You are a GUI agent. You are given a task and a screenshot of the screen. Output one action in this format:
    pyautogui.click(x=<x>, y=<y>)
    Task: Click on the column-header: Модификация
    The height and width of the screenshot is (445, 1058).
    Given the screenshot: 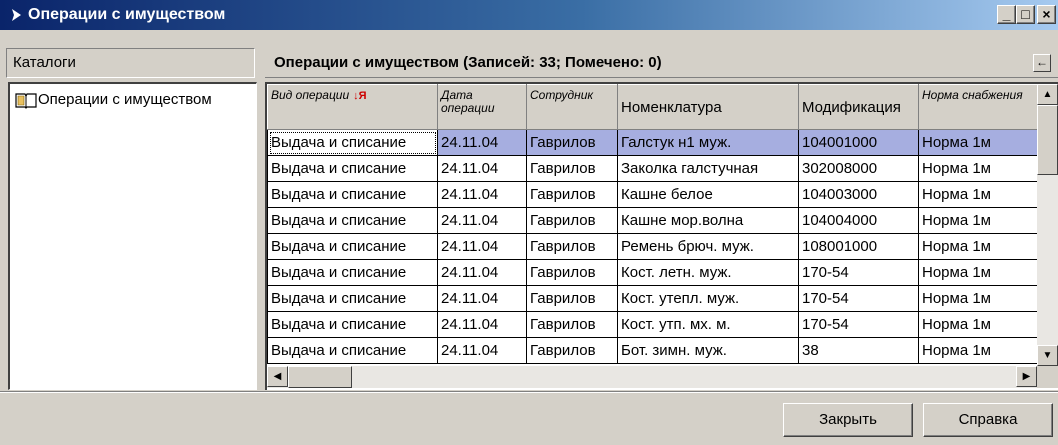 What is the action you would take?
    pyautogui.click(x=858, y=107)
    